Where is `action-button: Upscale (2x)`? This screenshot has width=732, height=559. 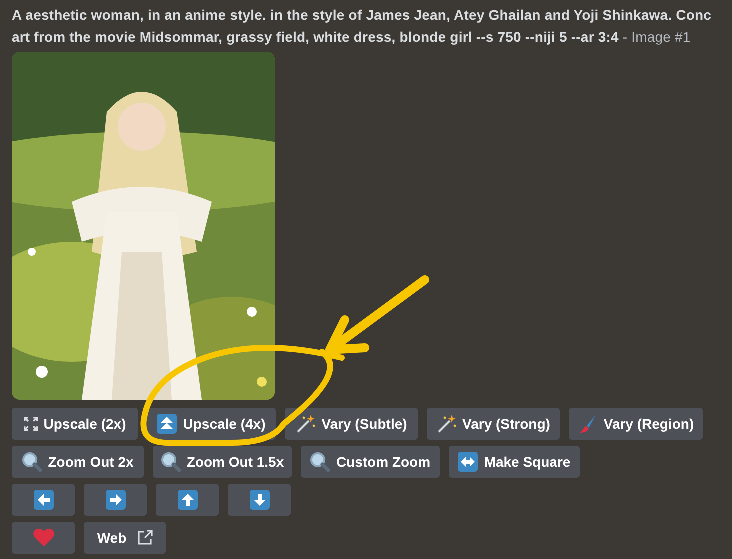
action-button: Upscale (2x) is located at coordinates (75, 424).